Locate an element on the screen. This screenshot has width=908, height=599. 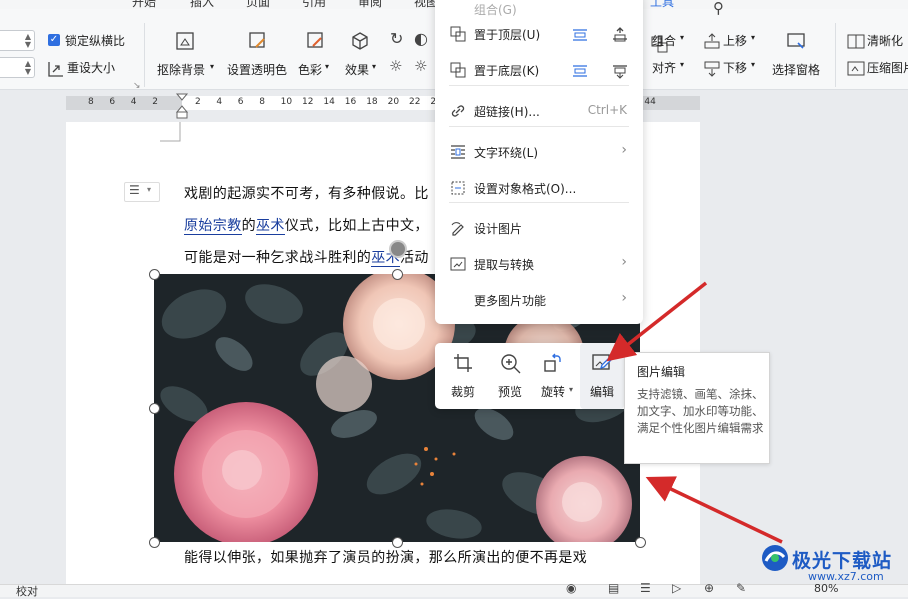
tooltip-body: 支持滤镜、画笔、涂抹、加文字、加水印等功能、满足个性化图片编辑需求 is located at coordinates (700, 411).